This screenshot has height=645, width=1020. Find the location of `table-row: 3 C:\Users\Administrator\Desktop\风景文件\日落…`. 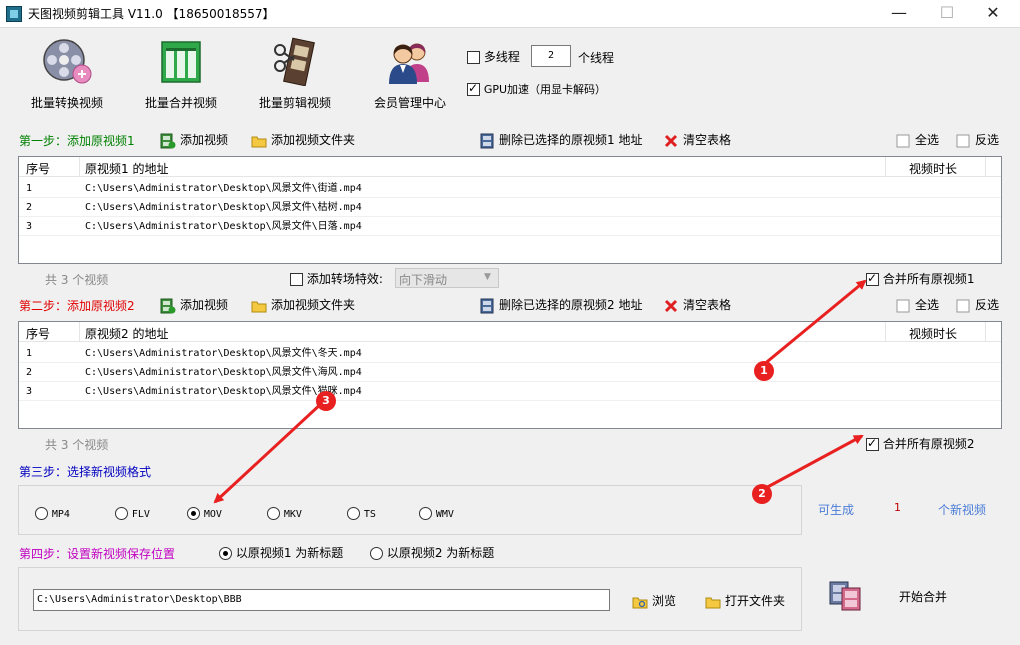

table-row: 3 C:\Users\Administrator\Desktop\风景文件\日落… is located at coordinates (510, 226).